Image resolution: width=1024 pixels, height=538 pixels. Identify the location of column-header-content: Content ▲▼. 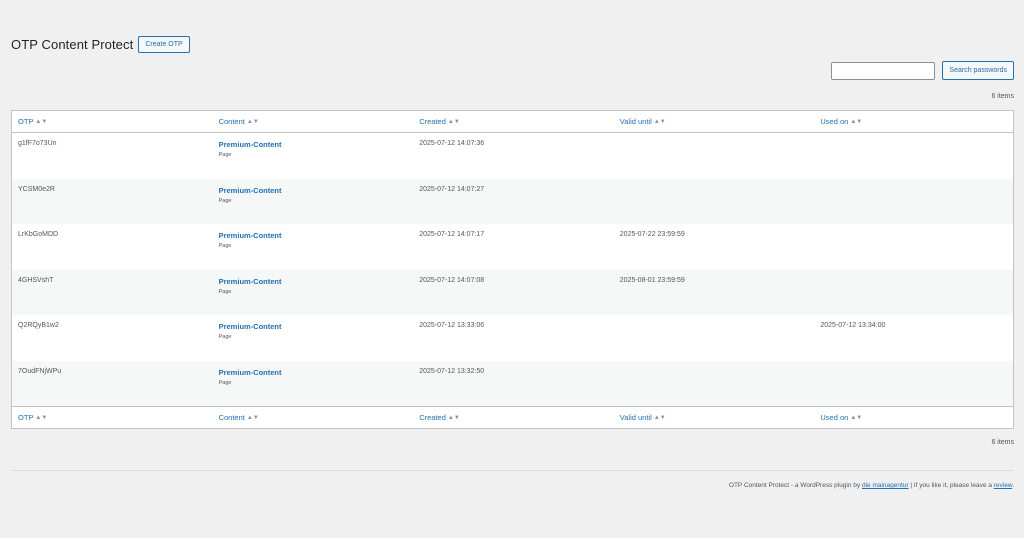
(313, 121).